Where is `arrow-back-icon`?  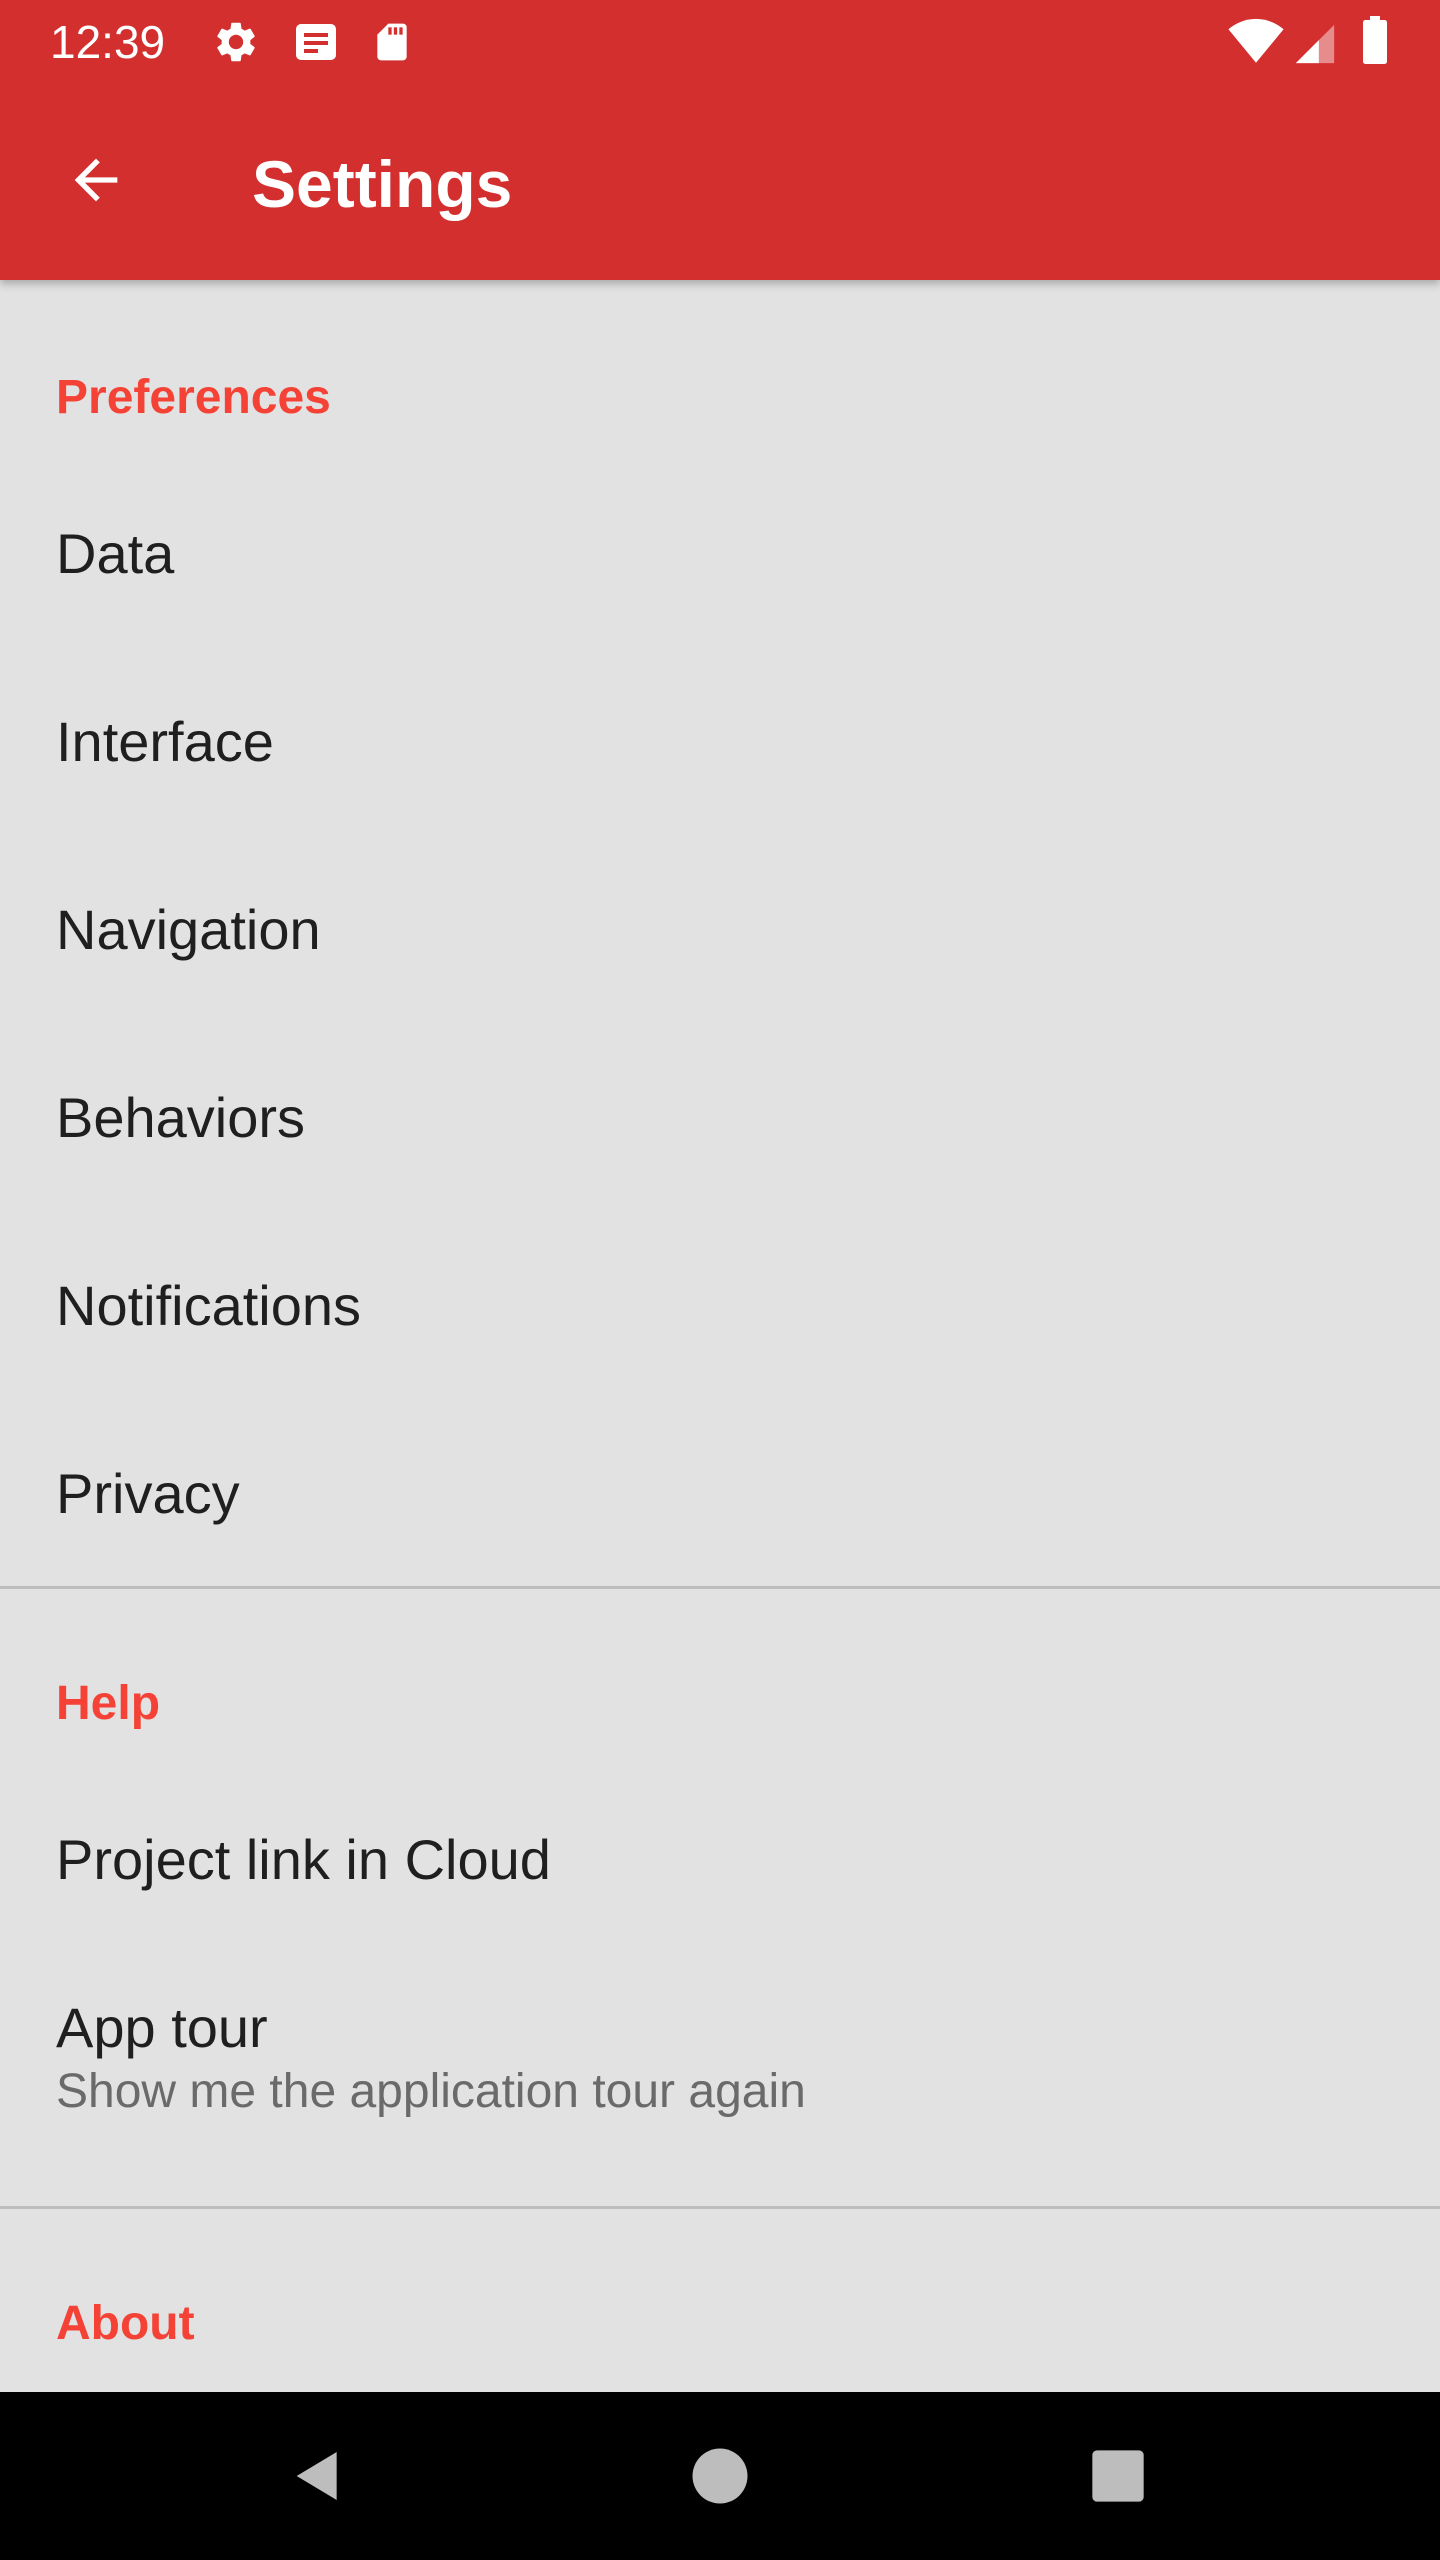 arrow-back-icon is located at coordinates (96, 180).